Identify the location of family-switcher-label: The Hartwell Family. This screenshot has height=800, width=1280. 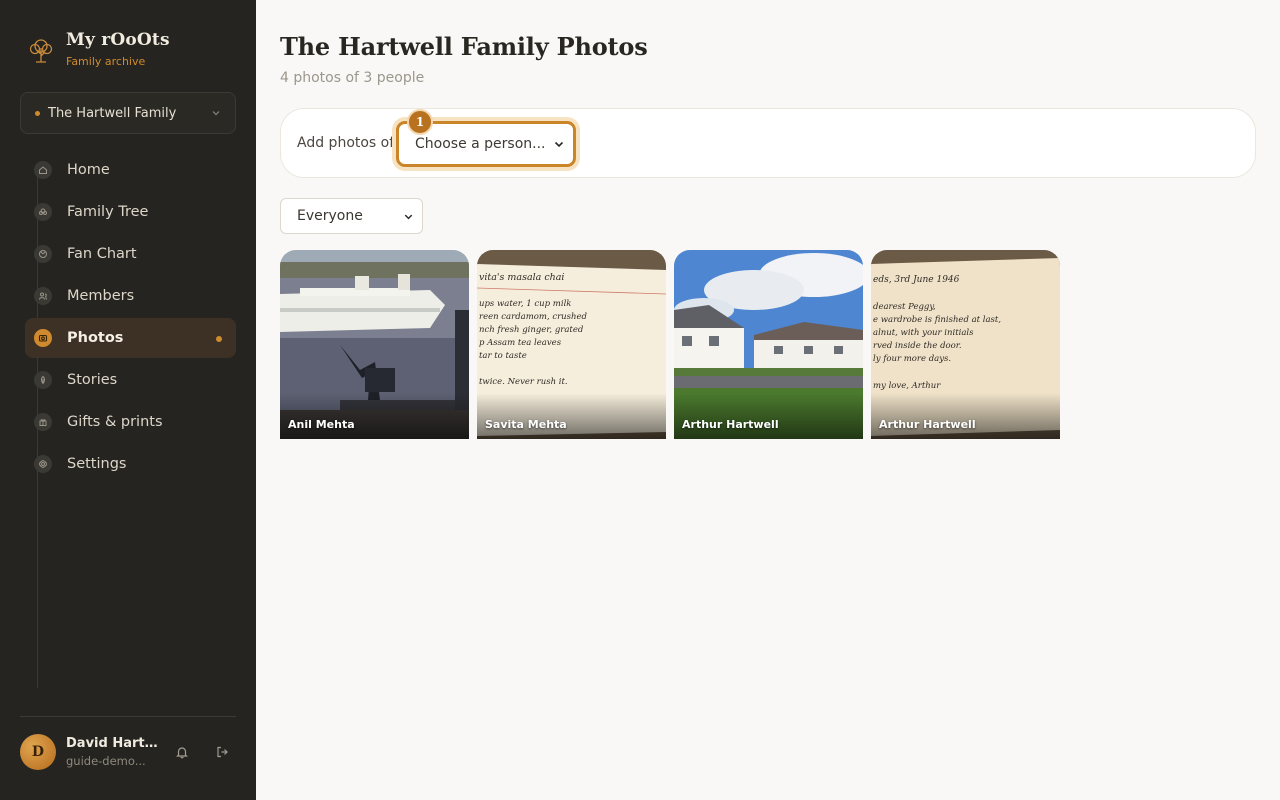
(112, 113).